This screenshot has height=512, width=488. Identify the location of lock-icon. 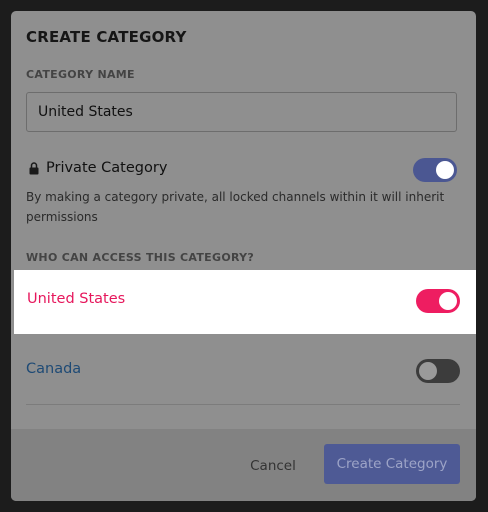
(34, 168).